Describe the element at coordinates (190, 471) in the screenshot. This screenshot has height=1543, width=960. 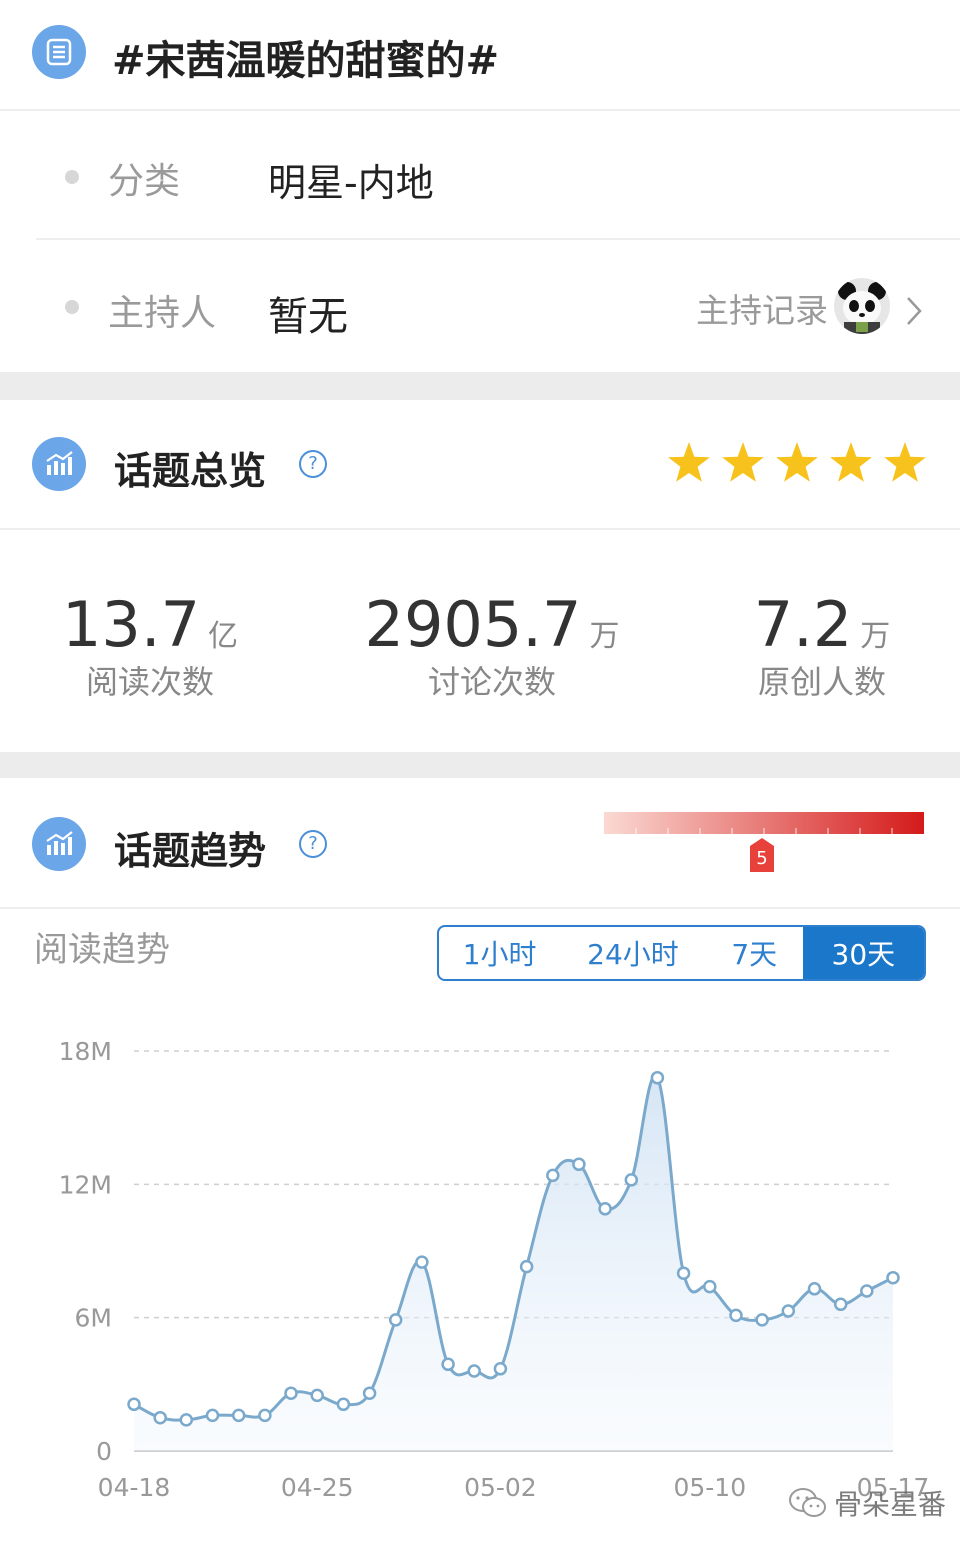
I see `overview-title: 话题总览` at that location.